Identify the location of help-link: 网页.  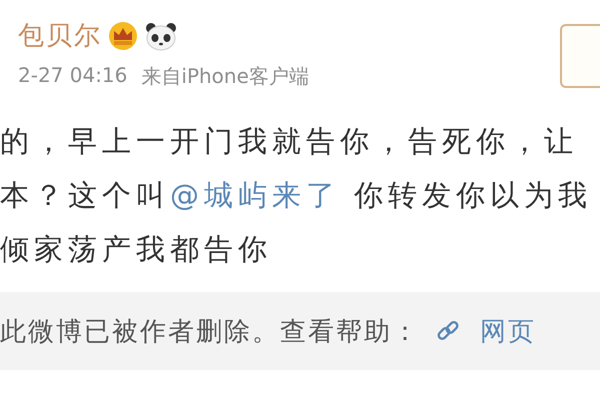
(508, 331).